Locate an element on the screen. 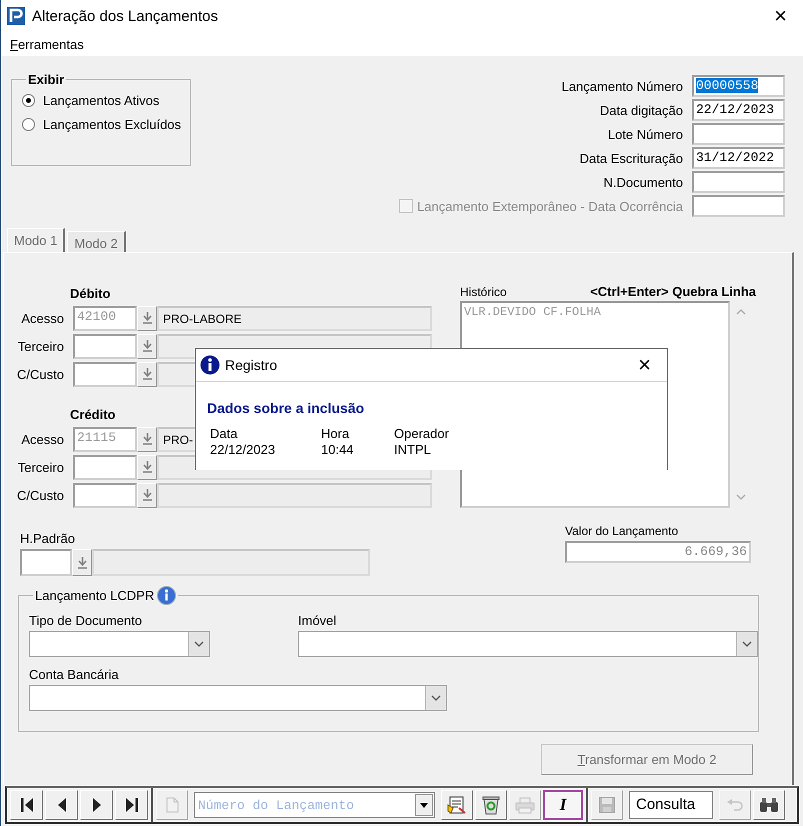 The width and height of the screenshot is (803, 826). field-label: Data digitação is located at coordinates (640, 110).